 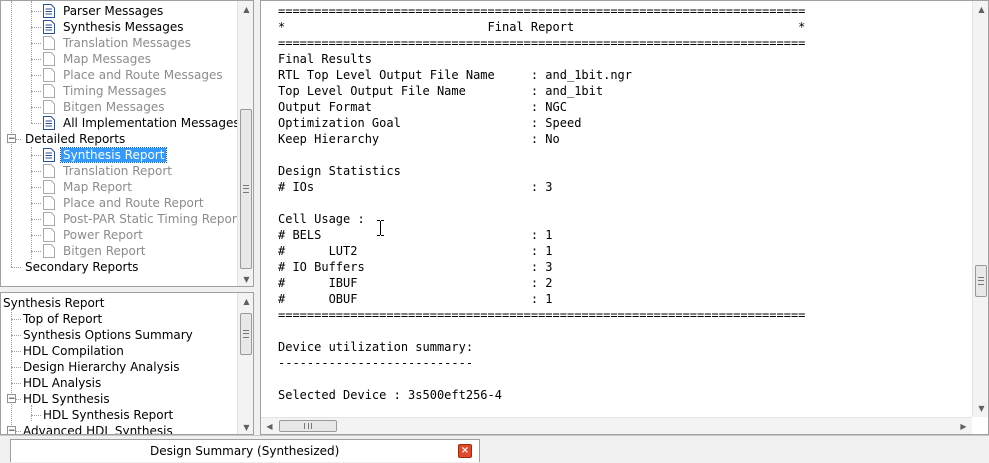 What do you see at coordinates (419, 139) in the screenshot?
I see `report-line: Keep Hierarchy : No` at bounding box center [419, 139].